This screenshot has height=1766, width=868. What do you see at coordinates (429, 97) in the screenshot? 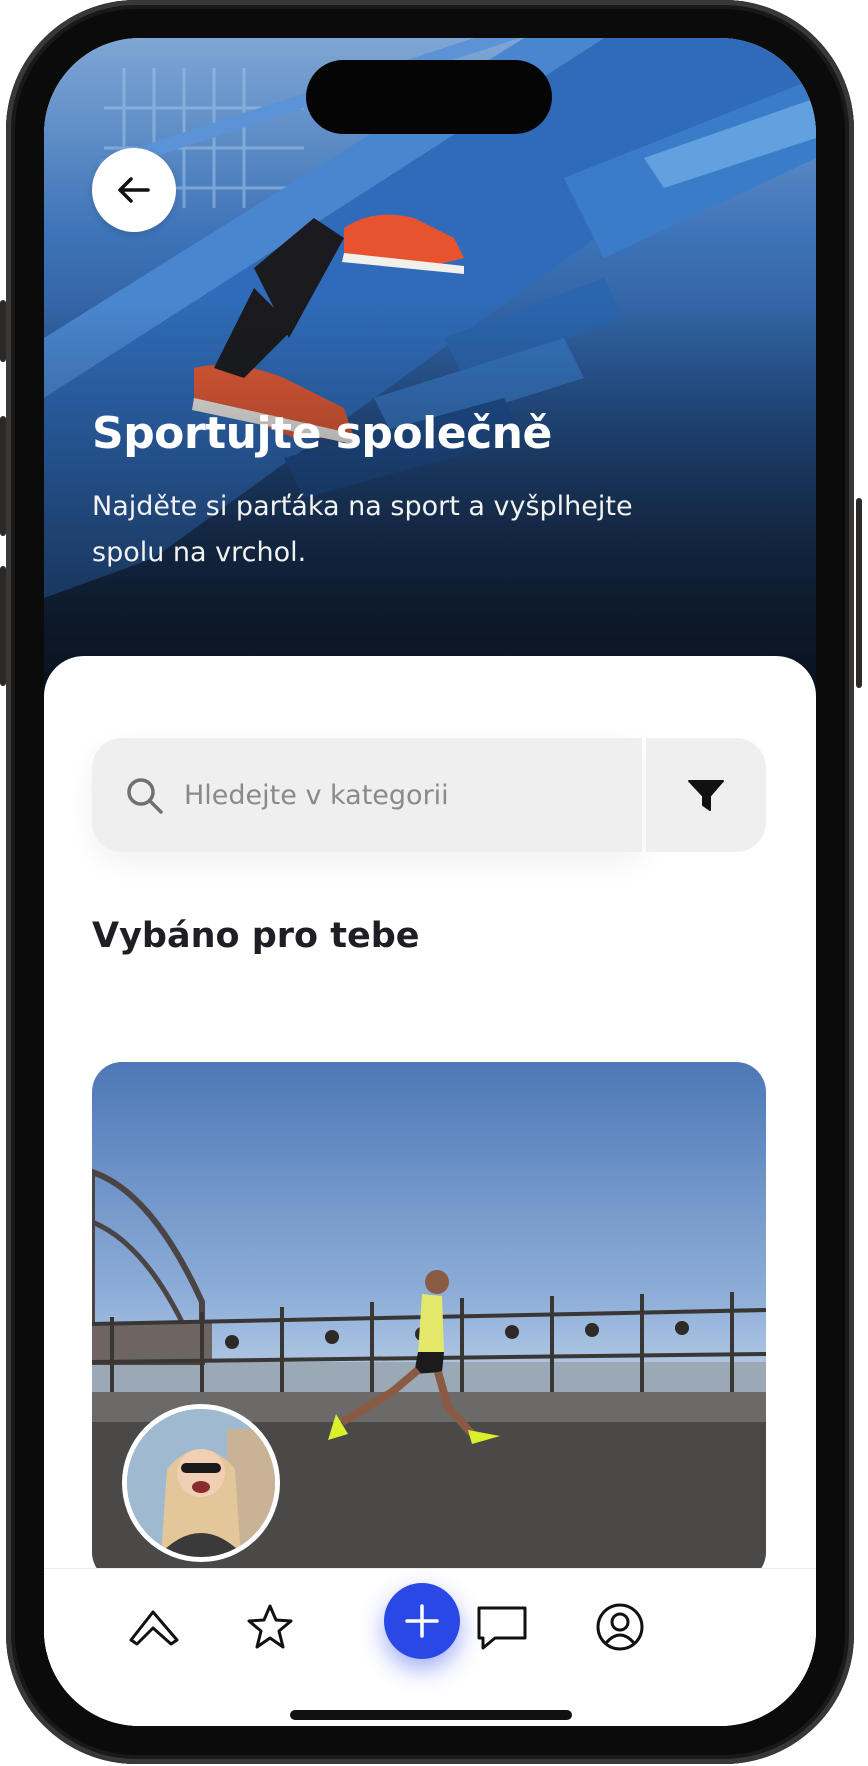
I see `dynamic-island` at bounding box center [429, 97].